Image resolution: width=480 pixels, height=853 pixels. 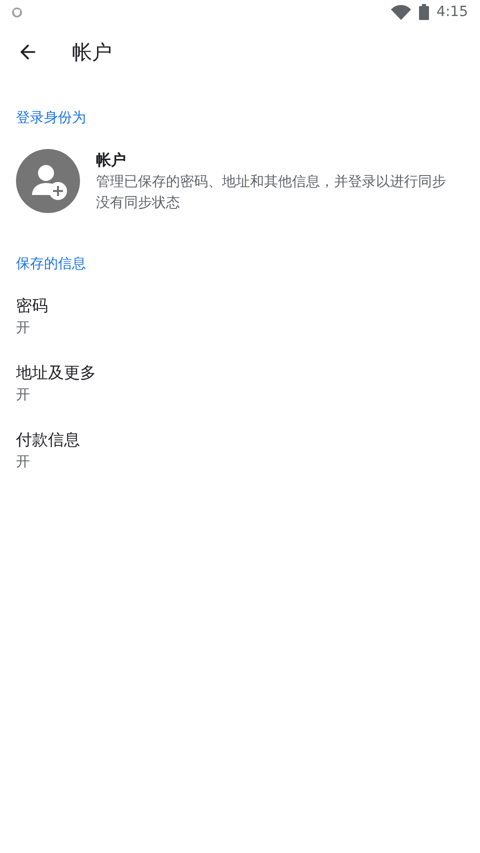 I want to click on battery-icon, so click(x=423, y=12).